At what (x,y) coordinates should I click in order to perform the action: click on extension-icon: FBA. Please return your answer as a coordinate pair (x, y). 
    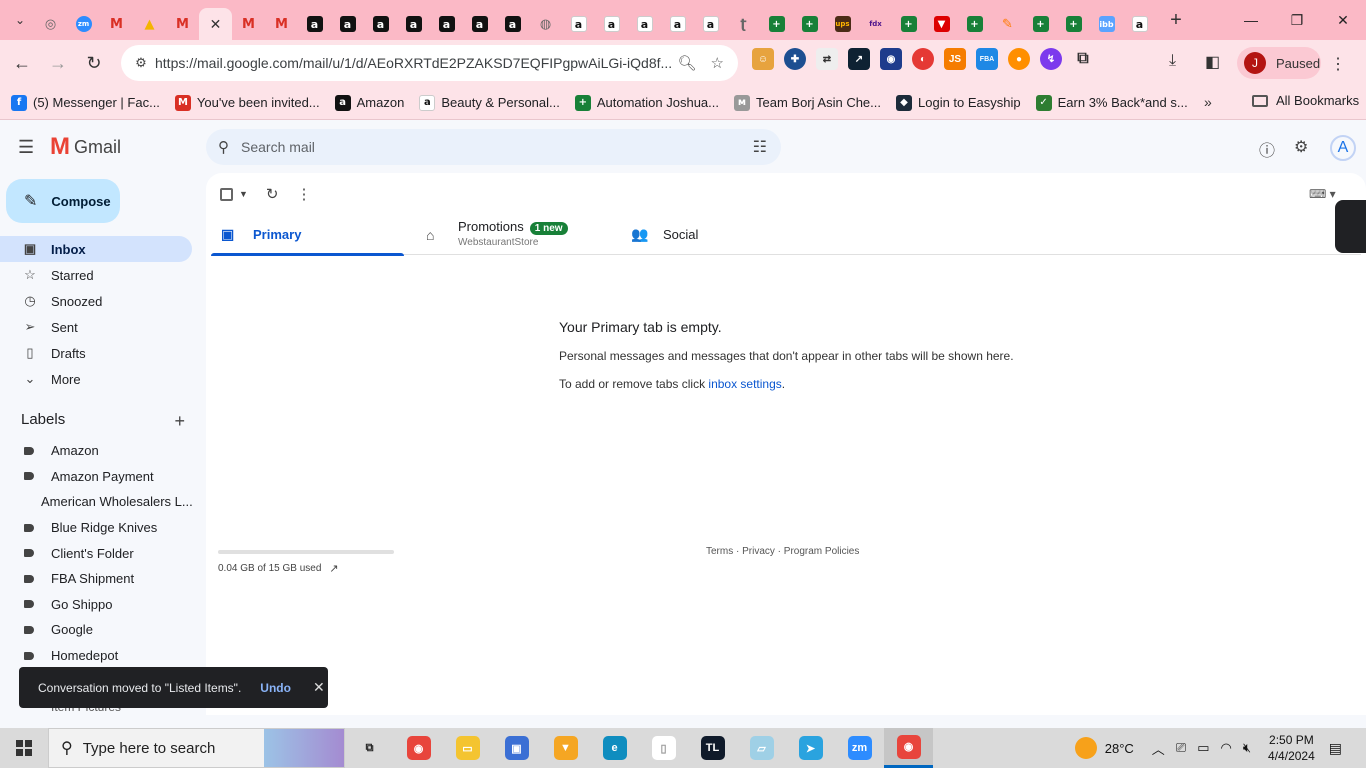
    Looking at the image, I should click on (987, 59).